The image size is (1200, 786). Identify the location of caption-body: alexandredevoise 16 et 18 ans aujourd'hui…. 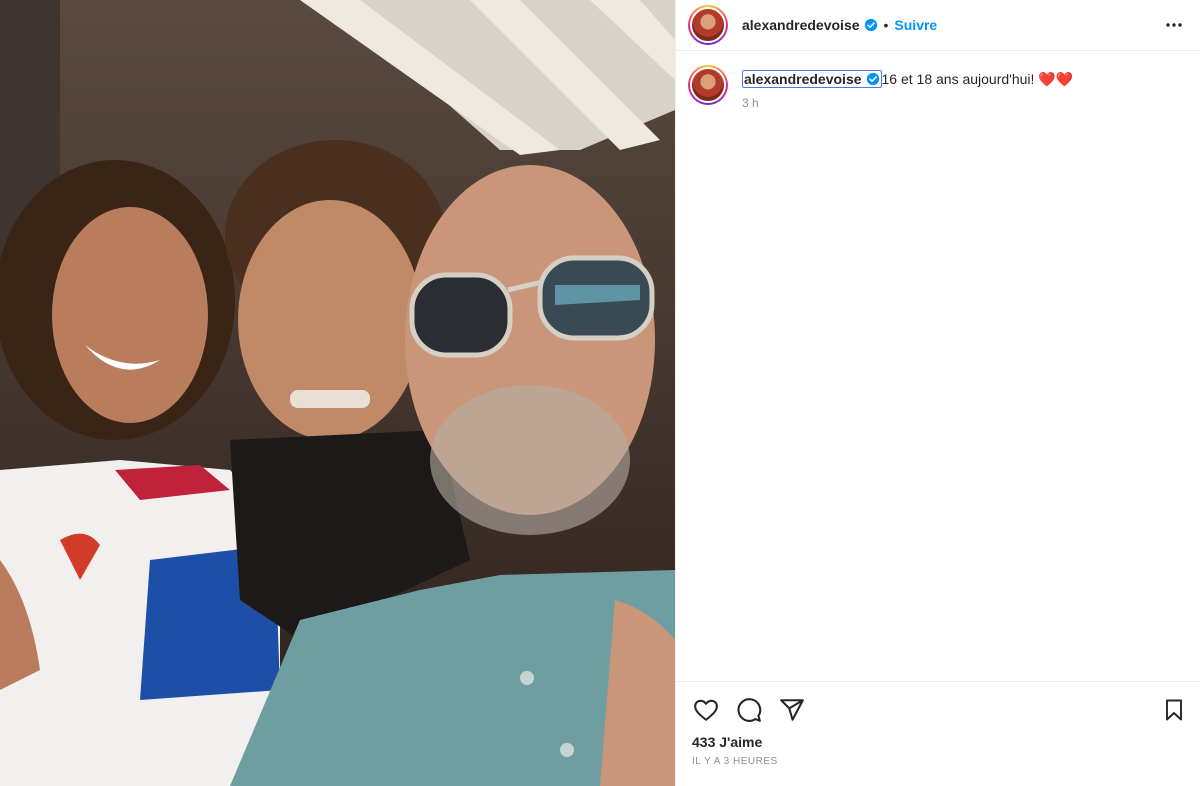
(907, 87).